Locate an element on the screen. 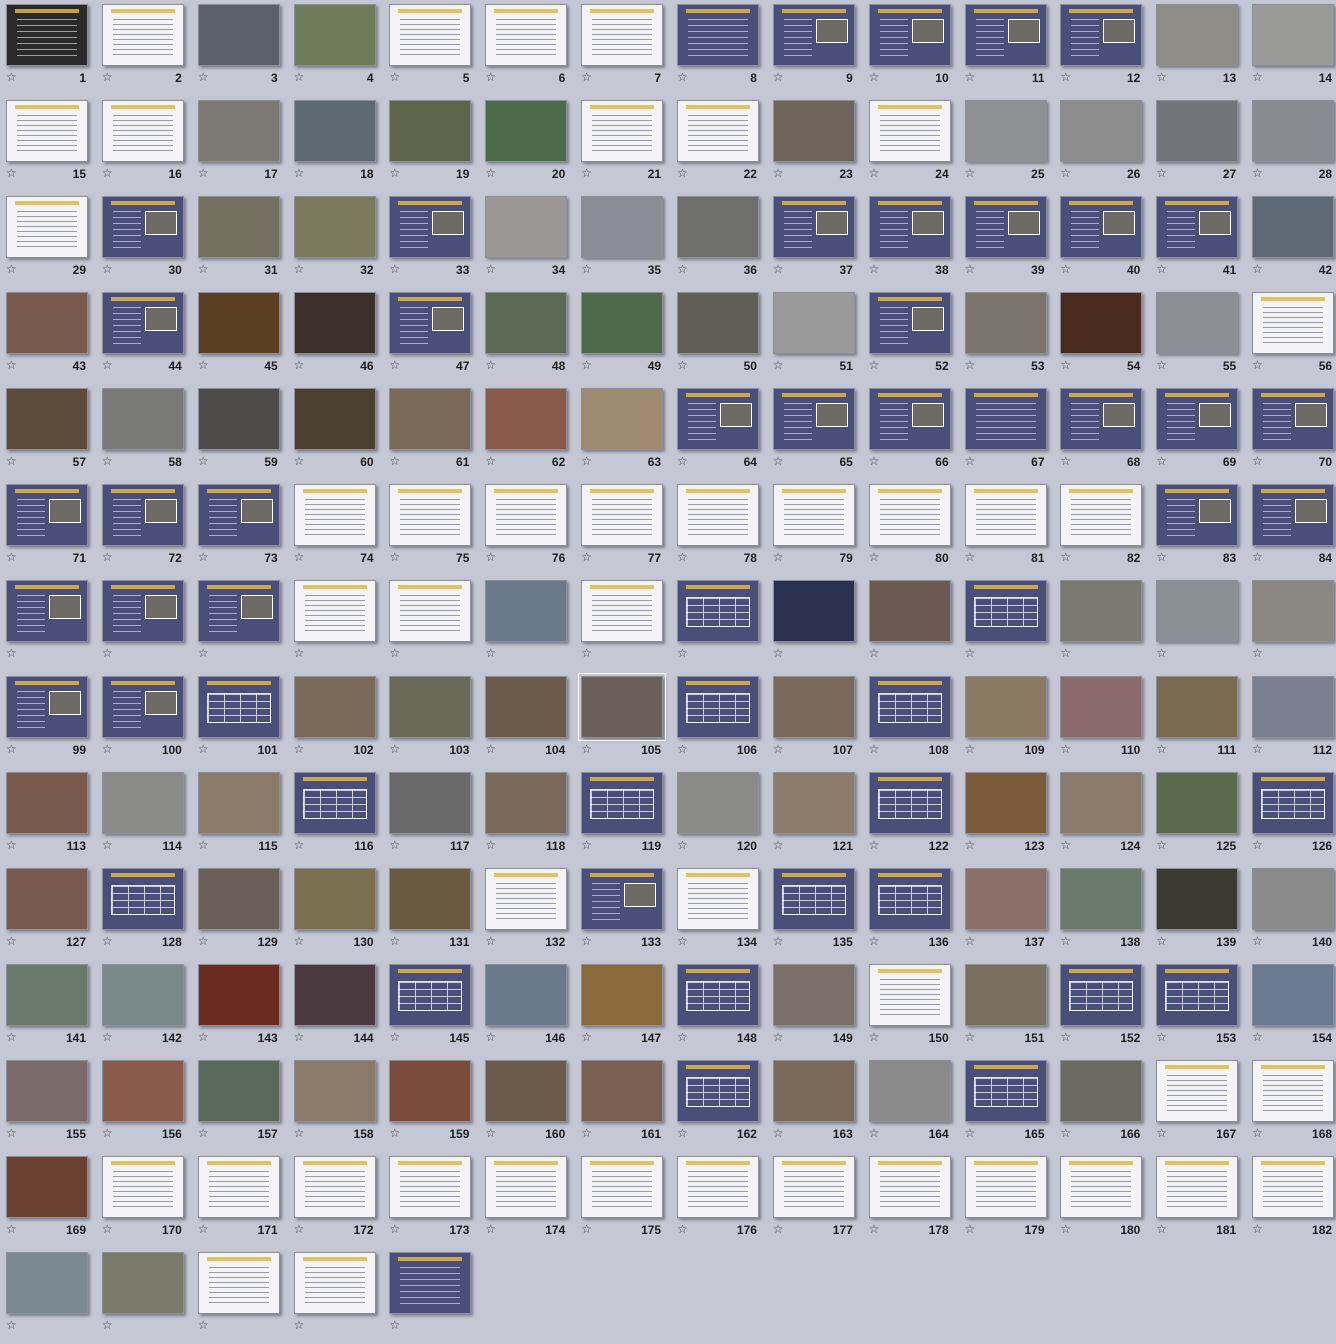  slide-thumbnail-item: ☆ 169 is located at coordinates (52, 1200).